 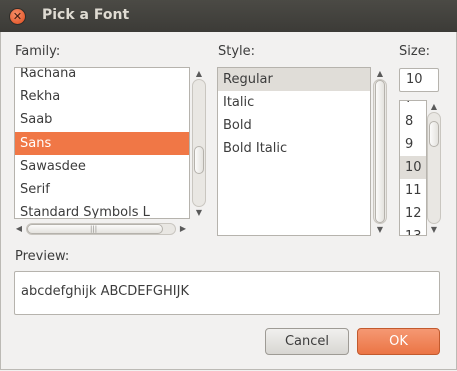 What do you see at coordinates (17, 16) in the screenshot?
I see `close-icon: ✕` at bounding box center [17, 16].